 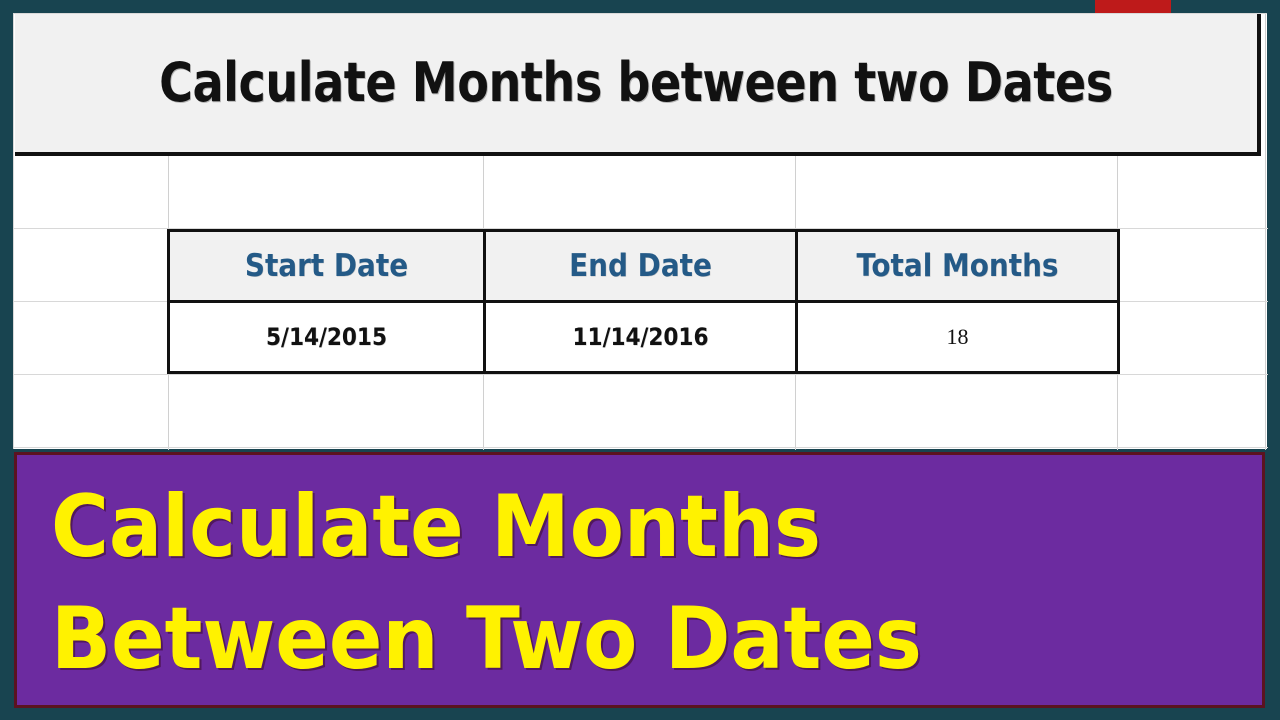 What do you see at coordinates (326, 337) in the screenshot?
I see `cell-start-date-value: 5/14/2015` at bounding box center [326, 337].